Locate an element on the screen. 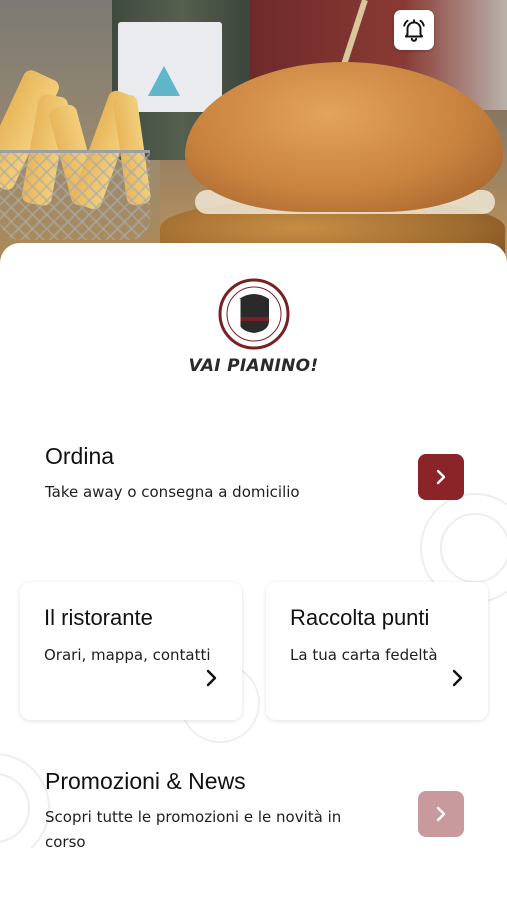 The image size is (507, 900). promo-button is located at coordinates (441, 814).